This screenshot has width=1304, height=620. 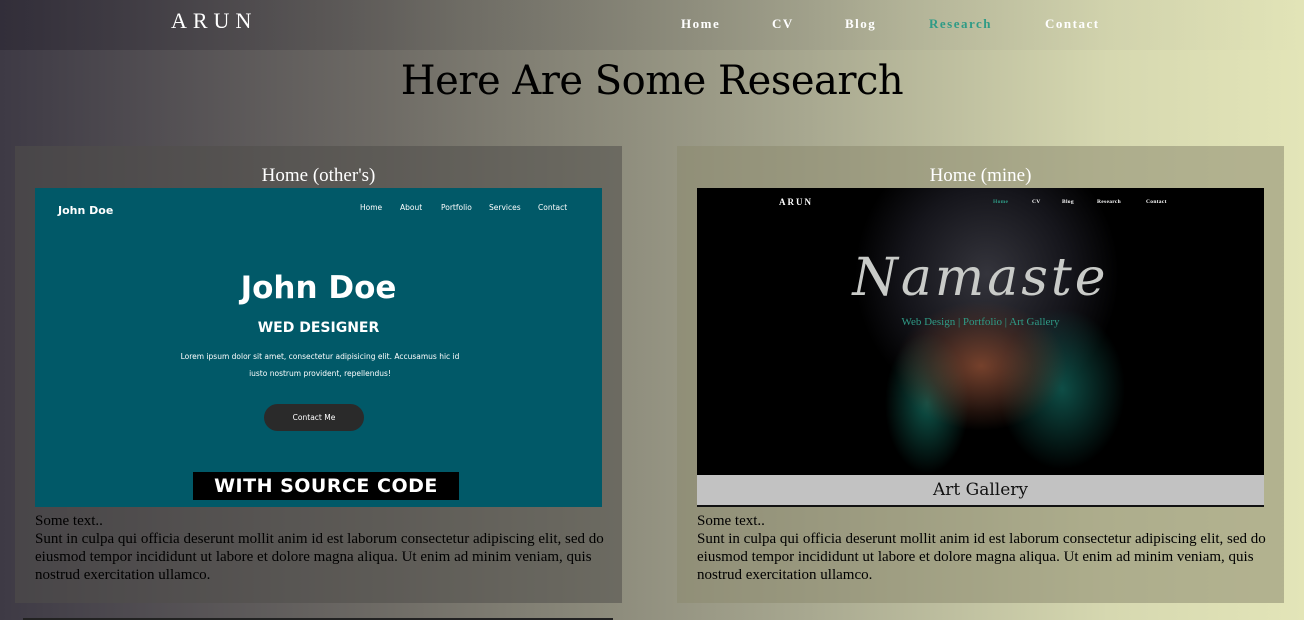 What do you see at coordinates (980, 322) in the screenshot?
I see `screenshot-hero-subtitle: Web Design | Portfolio | Art Gallery` at bounding box center [980, 322].